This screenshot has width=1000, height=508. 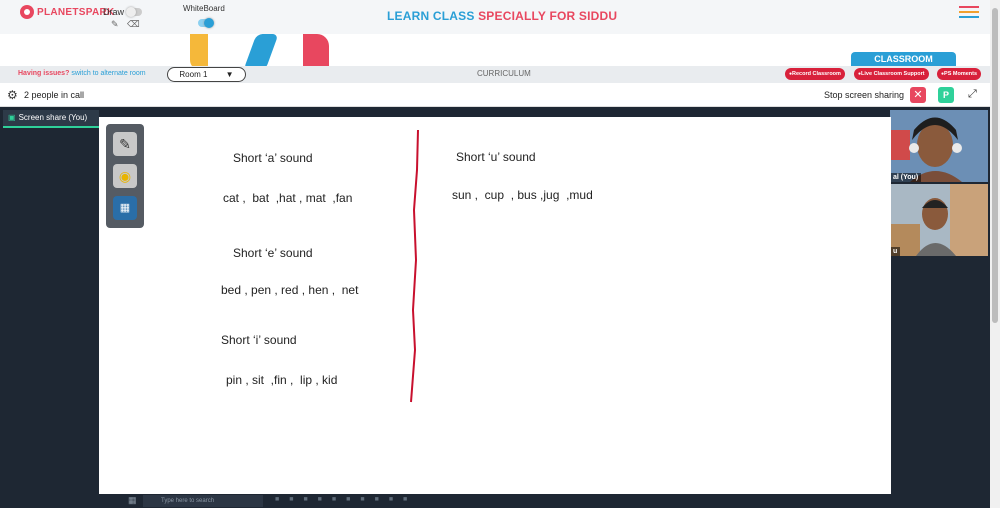 I want to click on planetspark-logo: PLANETSPARK, so click(x=67, y=12).